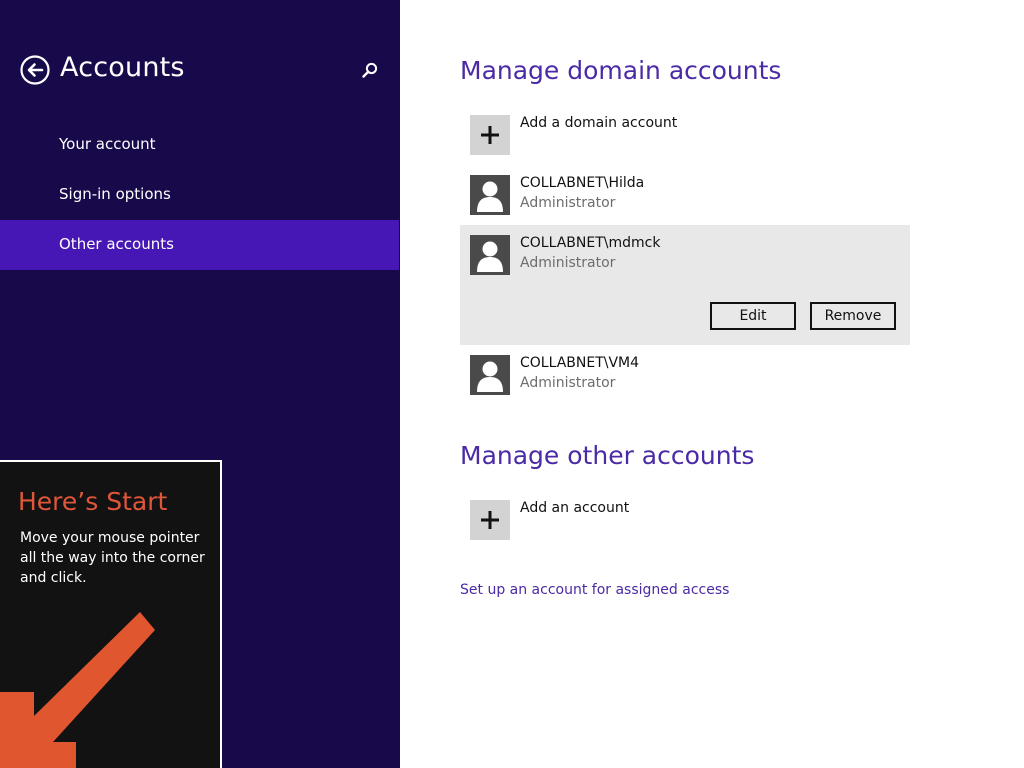 This screenshot has height=768, width=1024. What do you see at coordinates (575, 508) in the screenshot?
I see `add-account-label: Add an account` at bounding box center [575, 508].